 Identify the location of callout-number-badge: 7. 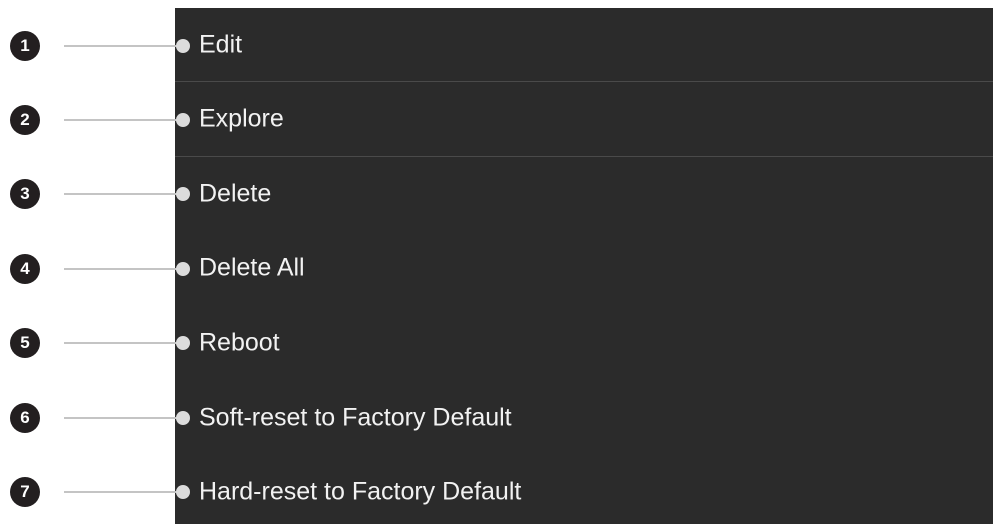
(25, 492).